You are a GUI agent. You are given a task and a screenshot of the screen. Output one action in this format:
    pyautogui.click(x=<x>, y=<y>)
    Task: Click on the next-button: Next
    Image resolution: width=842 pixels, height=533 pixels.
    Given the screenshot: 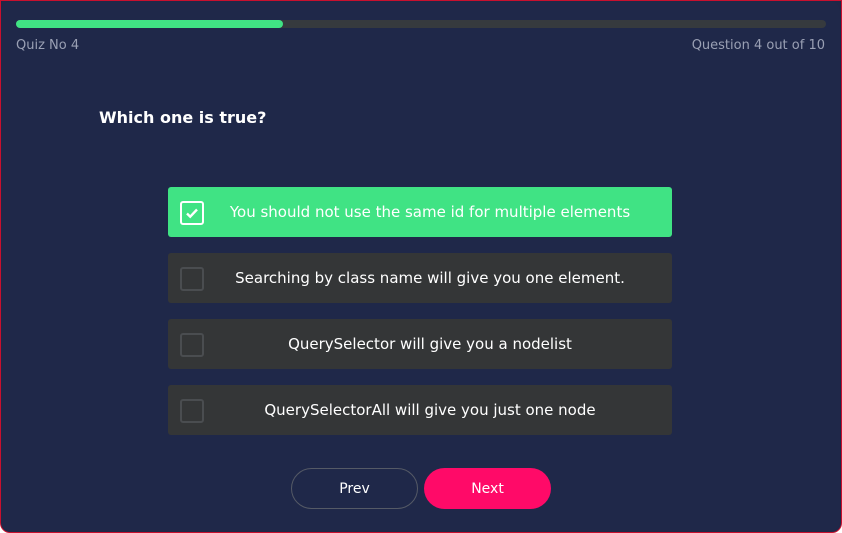 What is the action you would take?
    pyautogui.click(x=487, y=488)
    